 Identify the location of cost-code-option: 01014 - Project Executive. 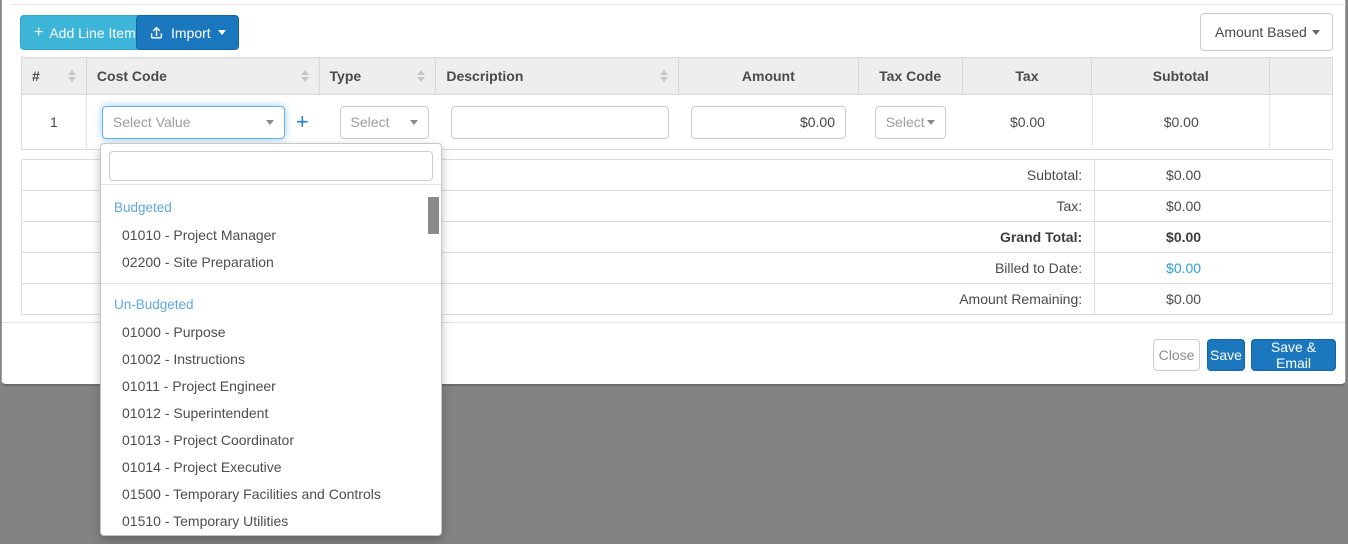
(271, 467).